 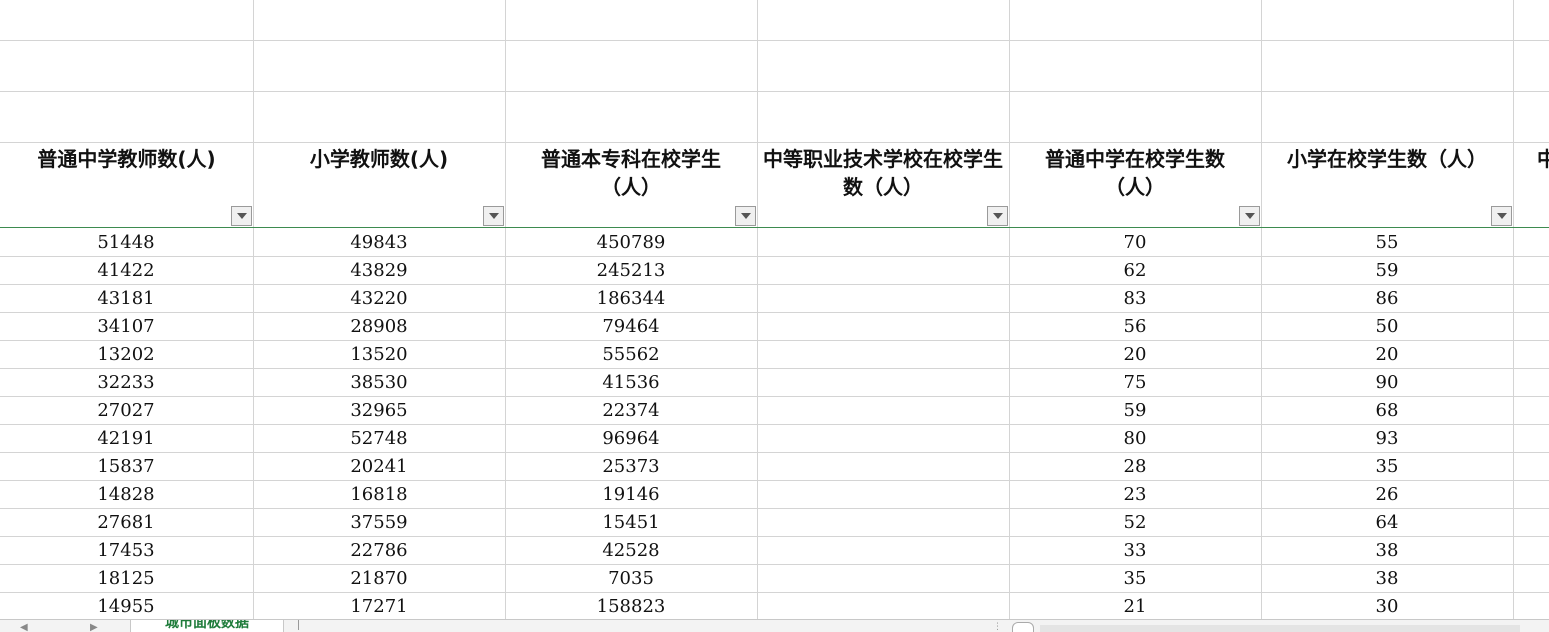 What do you see at coordinates (1135, 551) in the screenshot?
I see `table-cell: 33` at bounding box center [1135, 551].